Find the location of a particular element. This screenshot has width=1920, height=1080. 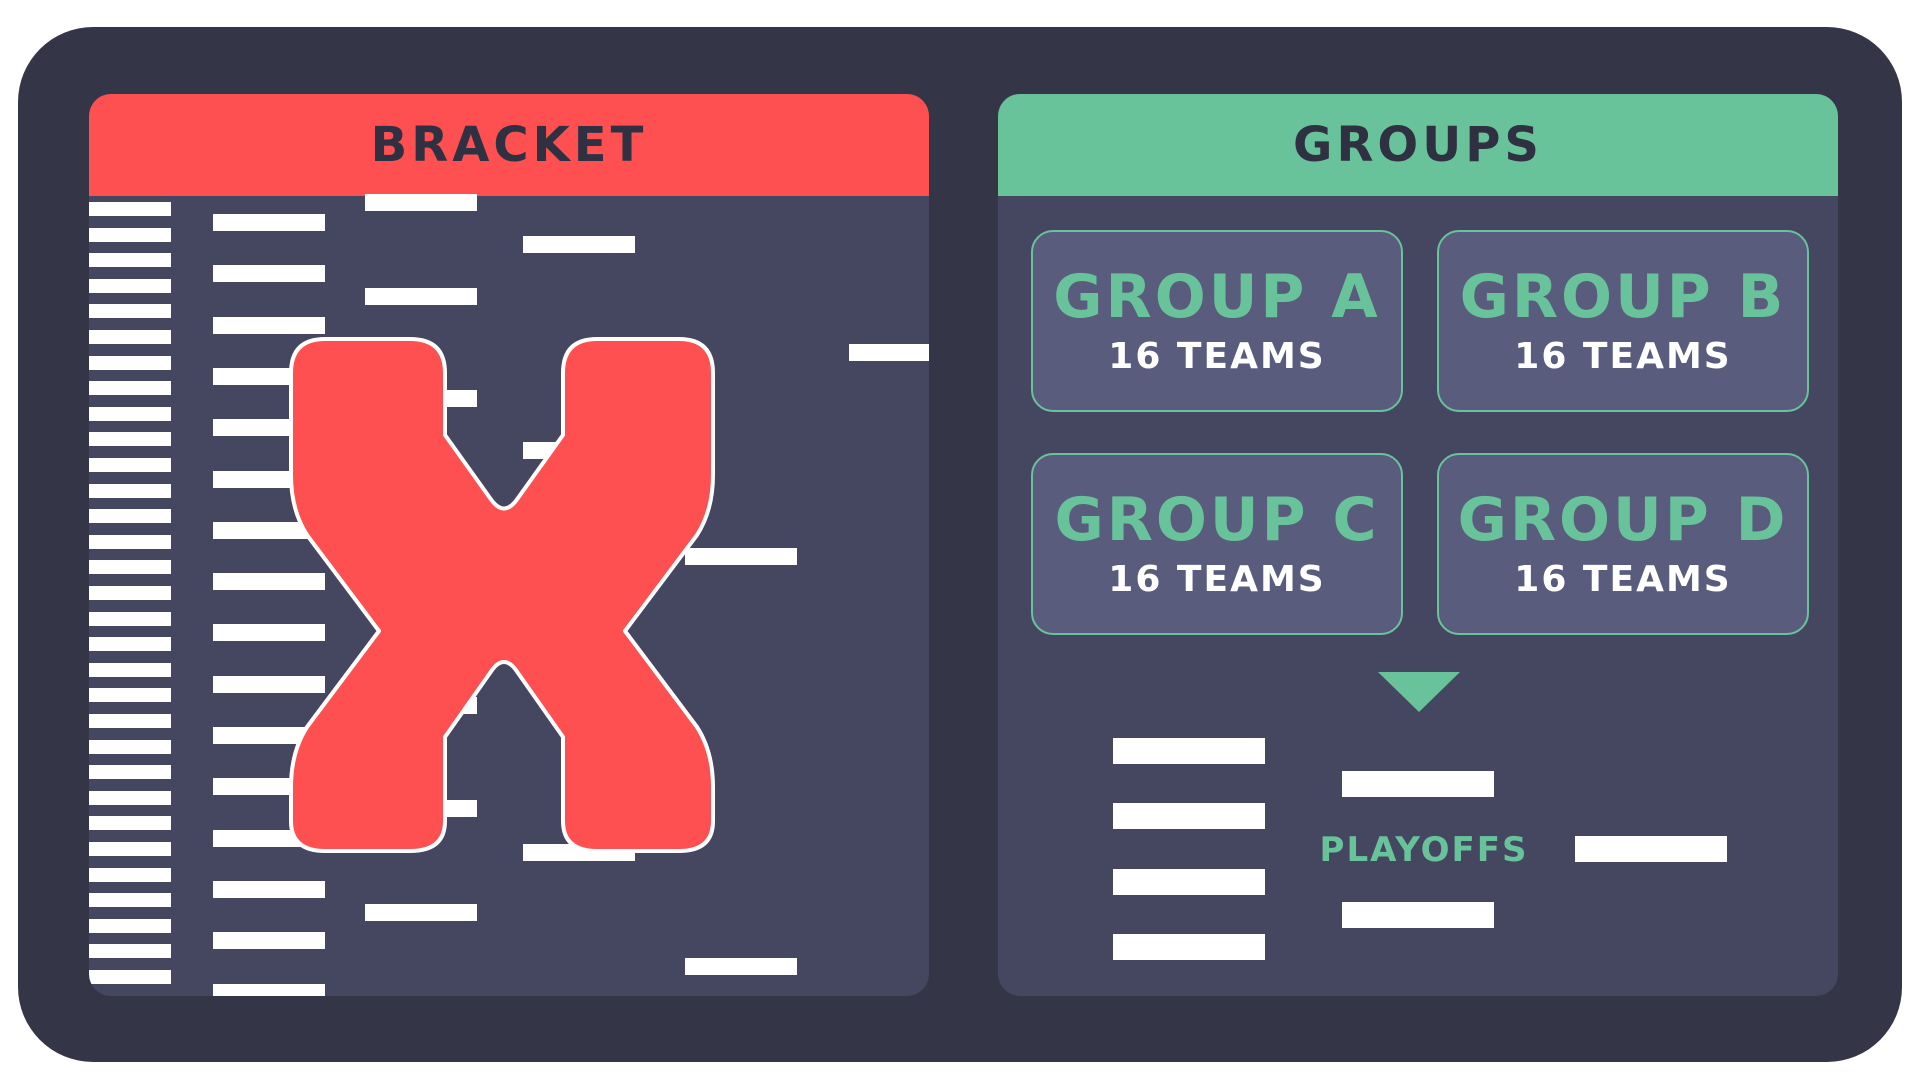

playoffs-label: PLAYOFFS is located at coordinates (1424, 850).